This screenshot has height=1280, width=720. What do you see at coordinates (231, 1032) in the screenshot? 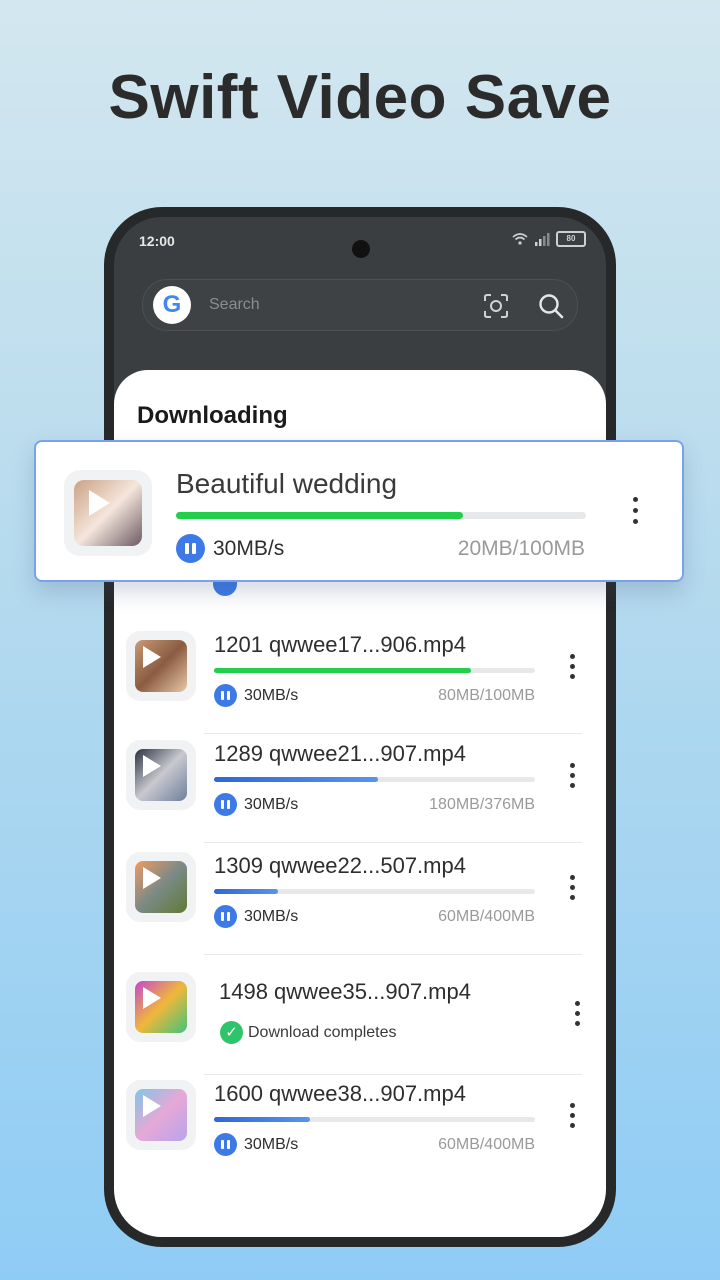
I see `check-icon: ✓` at bounding box center [231, 1032].